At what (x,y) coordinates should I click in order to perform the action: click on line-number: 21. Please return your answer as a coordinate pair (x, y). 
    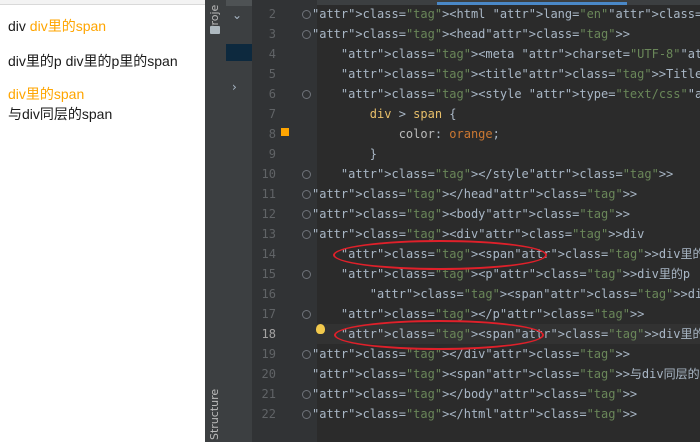
    Looking at the image, I should click on (268, 394).